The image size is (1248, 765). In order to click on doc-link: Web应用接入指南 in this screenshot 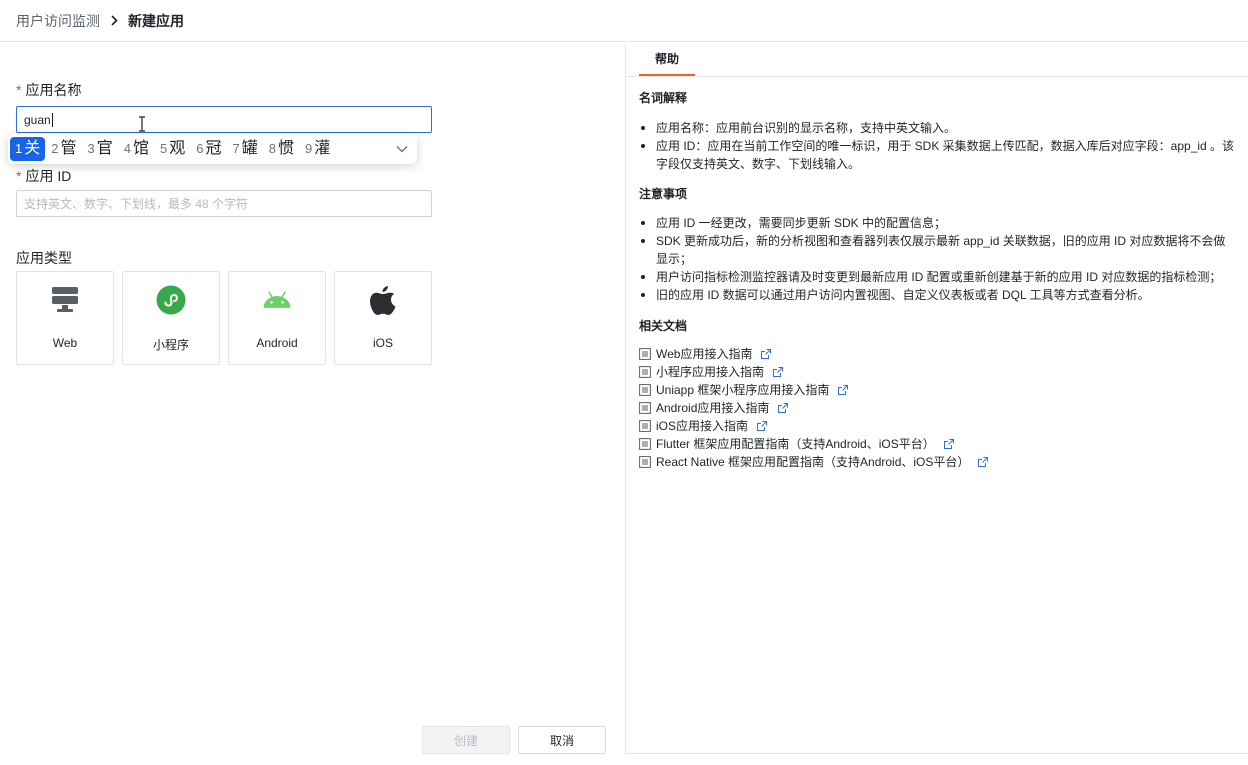, I will do `click(704, 354)`.